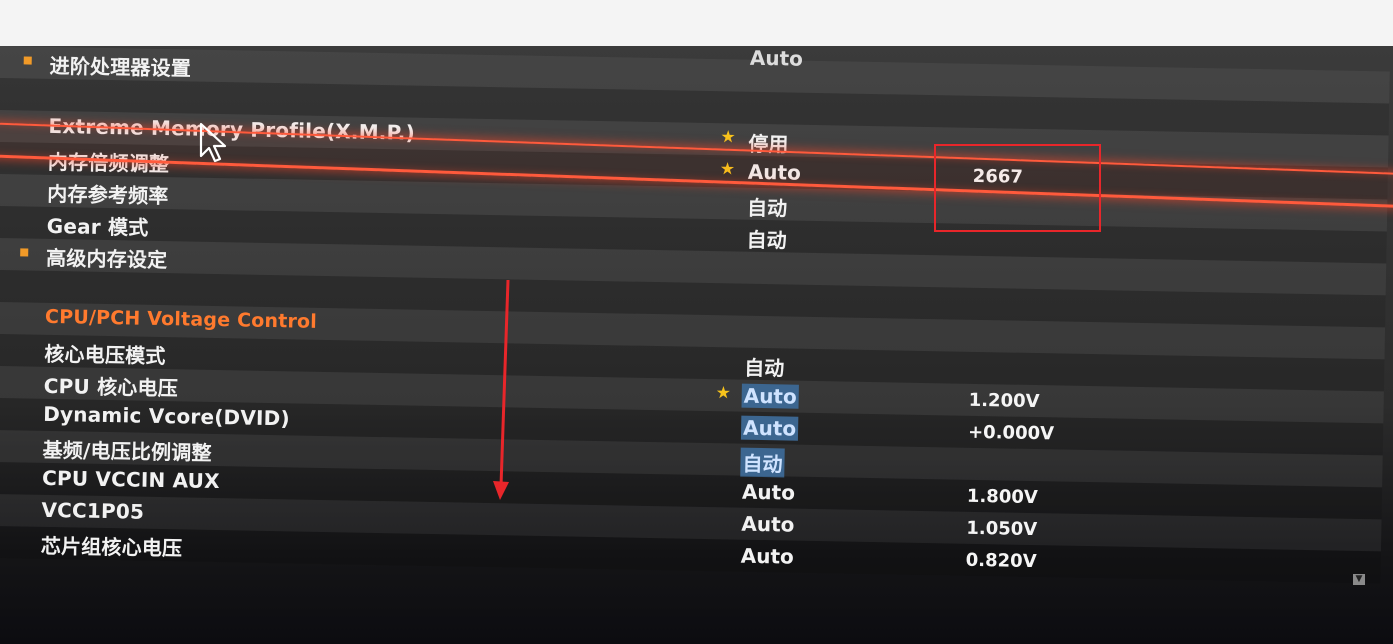 The width and height of the screenshot is (1393, 644). I want to click on section-header: CPU/PCH Voltage Control, so click(181, 319).